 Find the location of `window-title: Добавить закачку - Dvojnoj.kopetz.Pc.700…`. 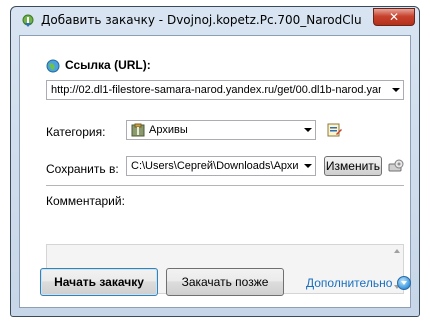

window-title: Добавить закачку - Dvojnoj.kopetz.Pc.700… is located at coordinates (201, 20).